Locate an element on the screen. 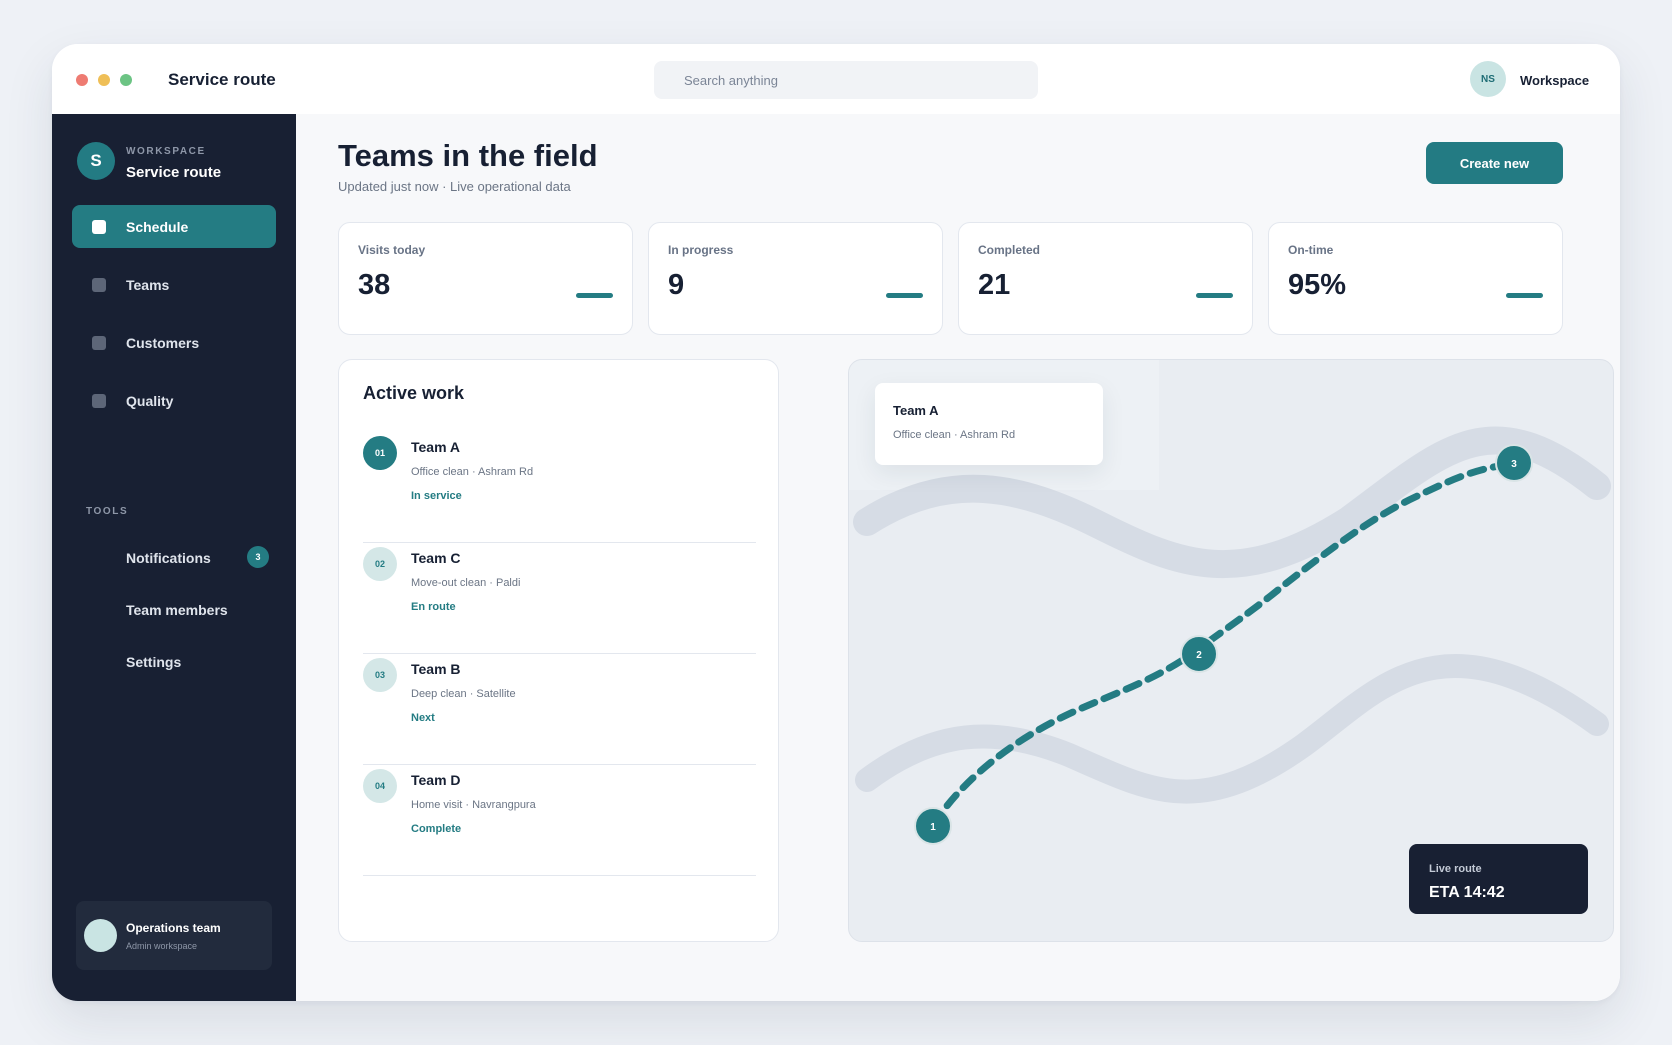  stat-value: 21 is located at coordinates (994, 285).